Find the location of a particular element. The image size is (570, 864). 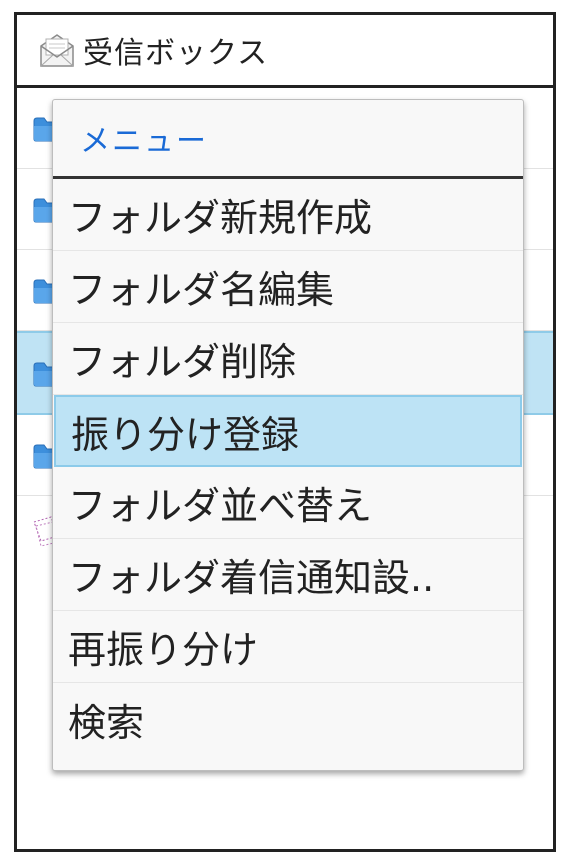

menu-item-delete-folder: フォルダ削除 is located at coordinates (288, 359).